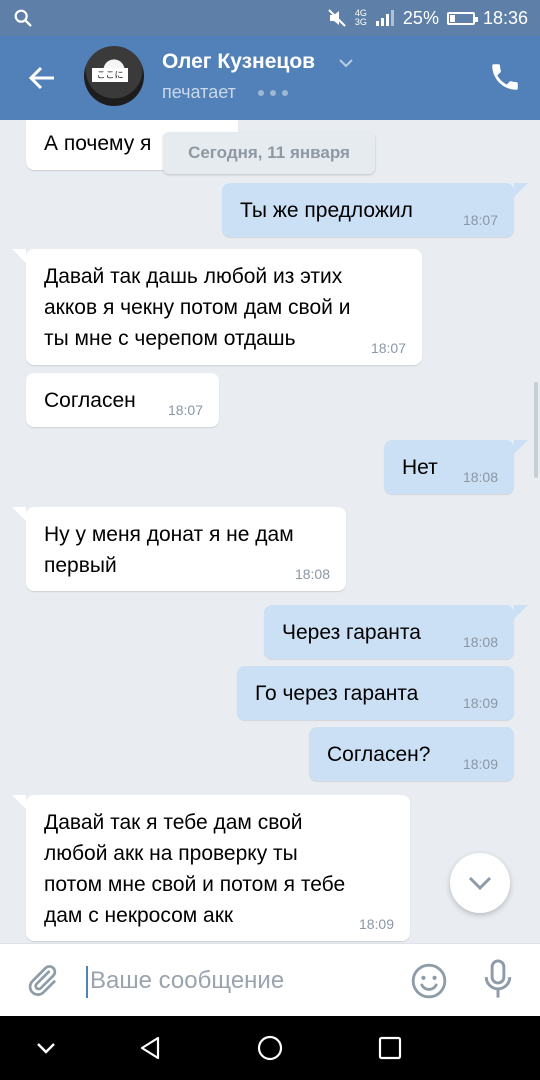 Image resolution: width=540 pixels, height=1080 pixels. Describe the element at coordinates (429, 981) in the screenshot. I see `emoji-icon` at that location.